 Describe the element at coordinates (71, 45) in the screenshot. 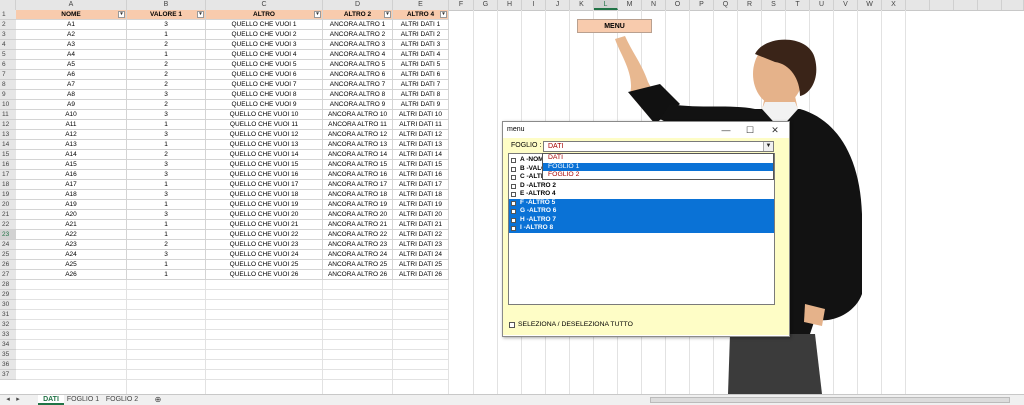

I see `table-cell: A3` at that location.